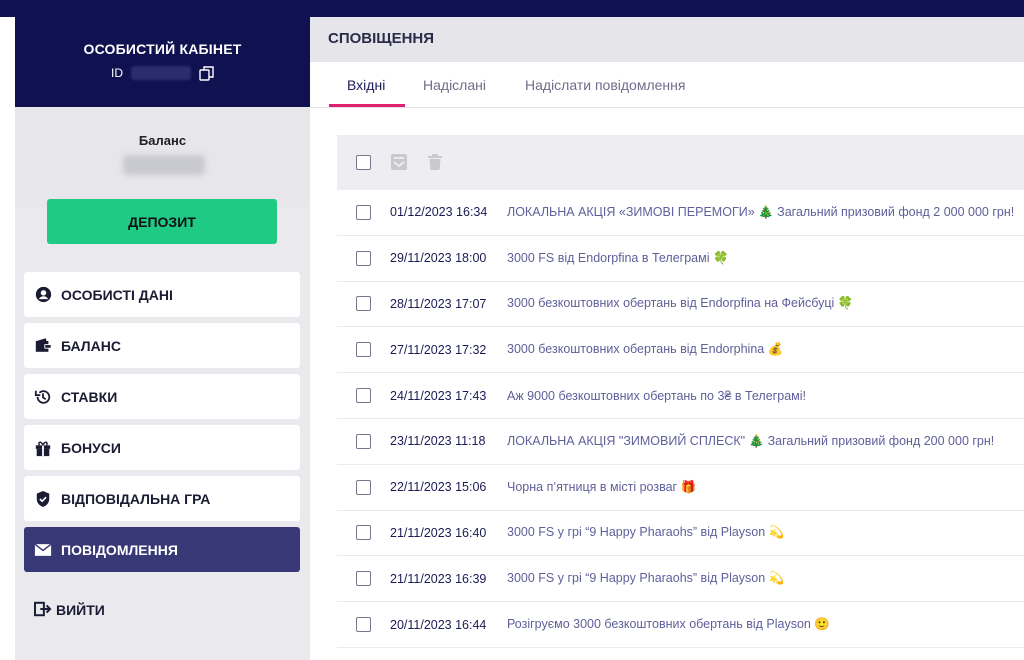 The width and height of the screenshot is (1024, 660). What do you see at coordinates (366, 85) in the screenshot?
I see `tab-inbox: Вхідні` at bounding box center [366, 85].